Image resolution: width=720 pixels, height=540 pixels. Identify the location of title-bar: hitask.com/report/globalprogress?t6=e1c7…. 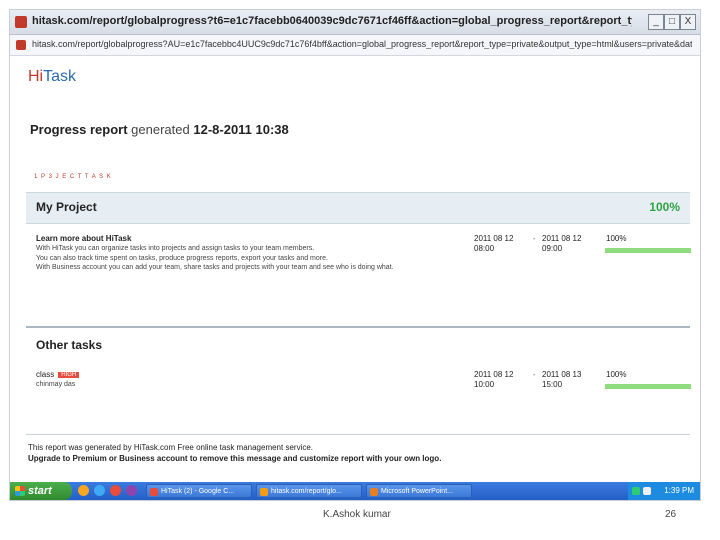
(355, 22).